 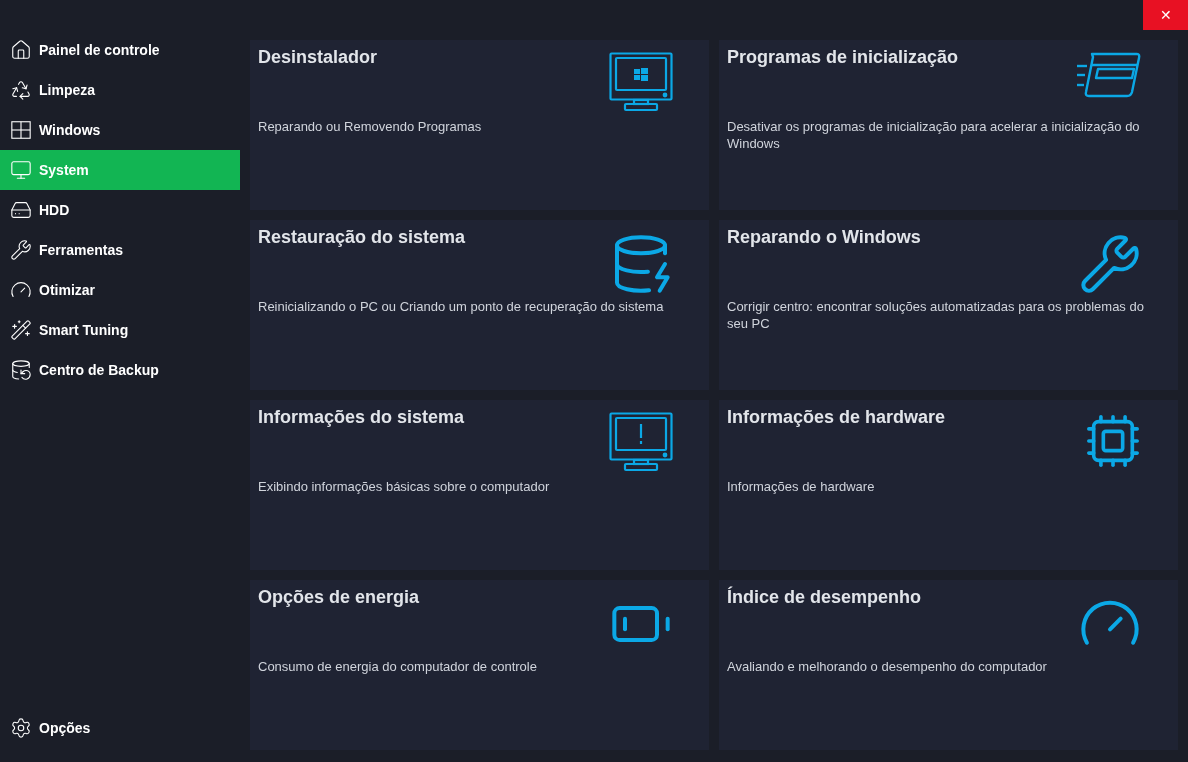 I want to click on card-description: Reinicializando o PC ou Criando um ponto de recuperação do sistema, so click(x=461, y=306).